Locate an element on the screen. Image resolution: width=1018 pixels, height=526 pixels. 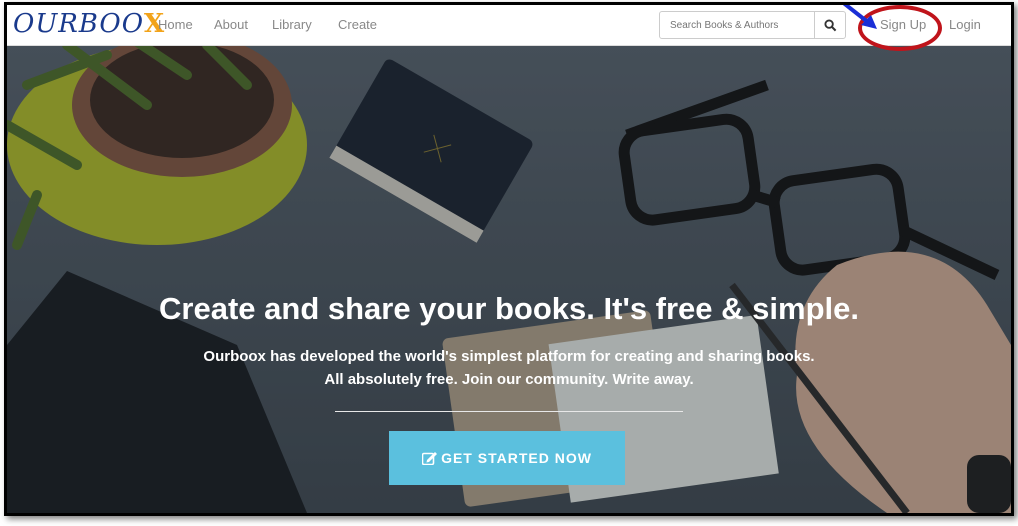
hero-divider is located at coordinates (509, 411).